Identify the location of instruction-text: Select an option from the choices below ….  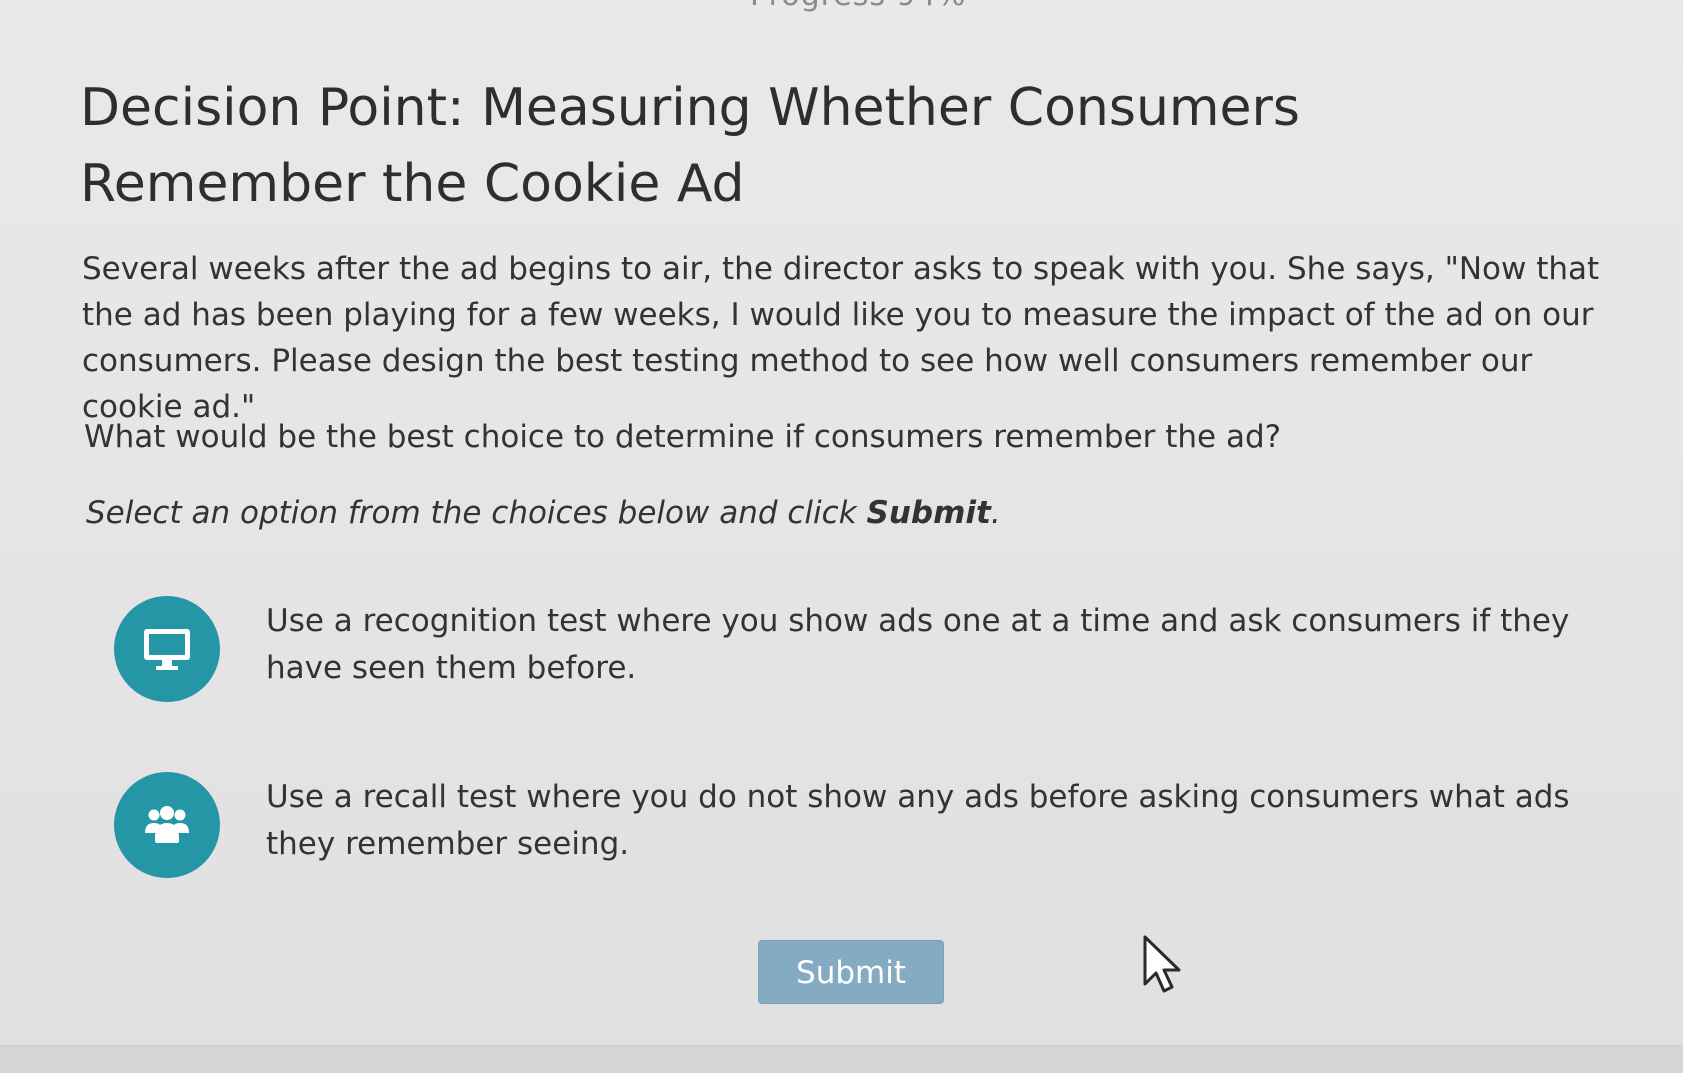
(543, 513).